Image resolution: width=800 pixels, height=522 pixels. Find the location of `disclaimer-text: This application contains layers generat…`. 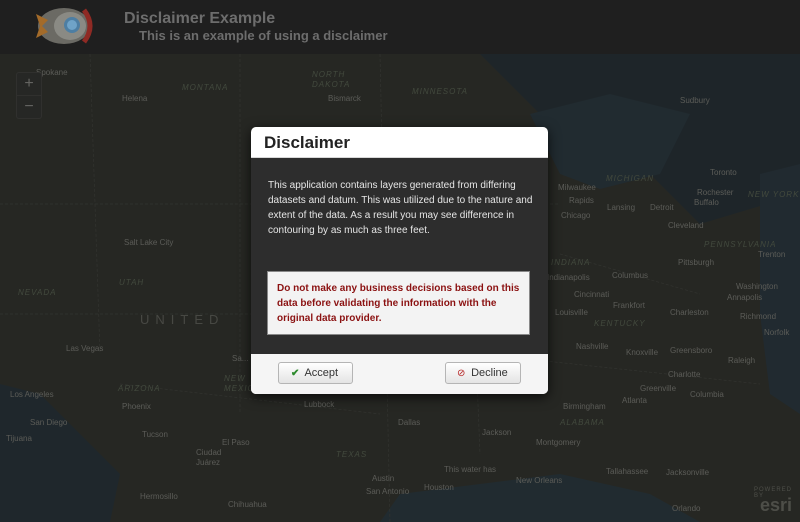

disclaimer-text: This application contains layers generat… is located at coordinates (400, 208).